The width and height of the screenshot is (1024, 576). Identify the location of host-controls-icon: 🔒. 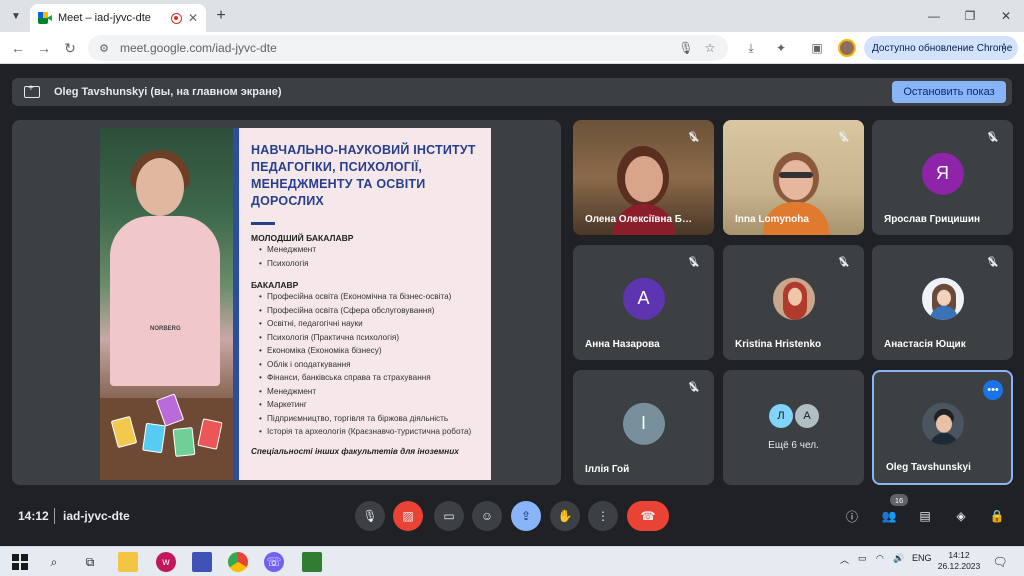
(997, 516).